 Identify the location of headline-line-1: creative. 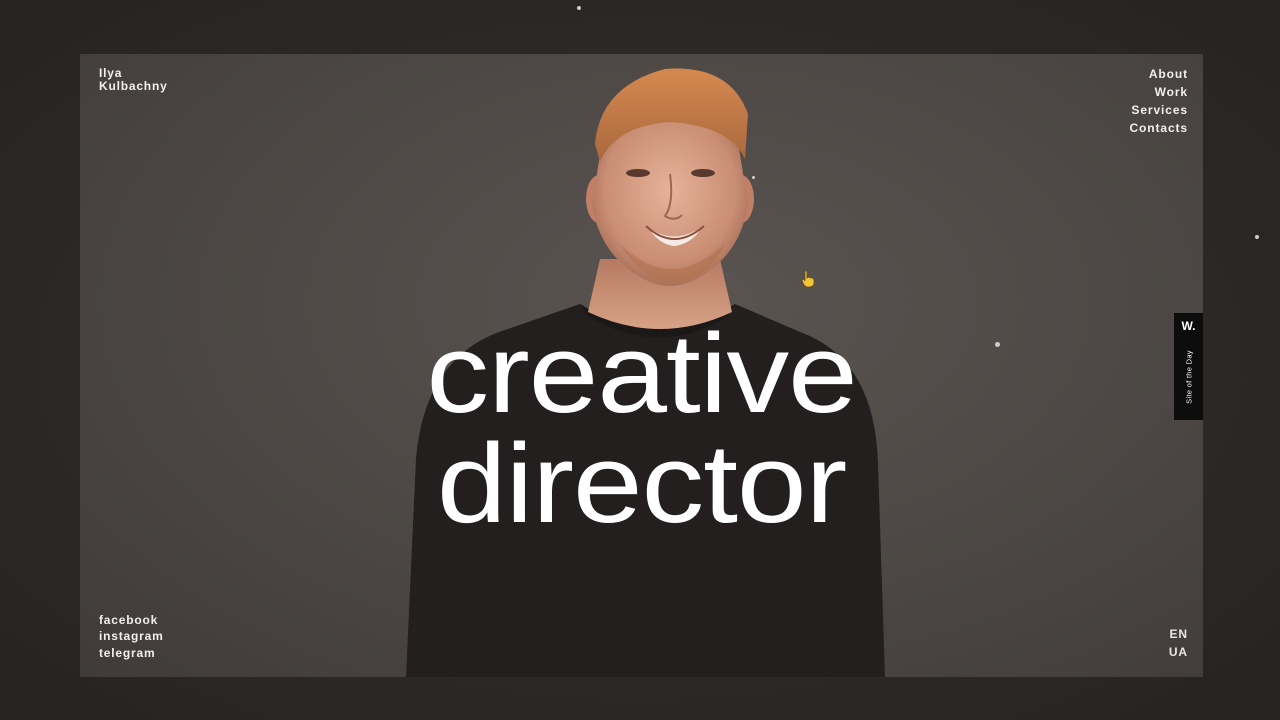
(641, 373).